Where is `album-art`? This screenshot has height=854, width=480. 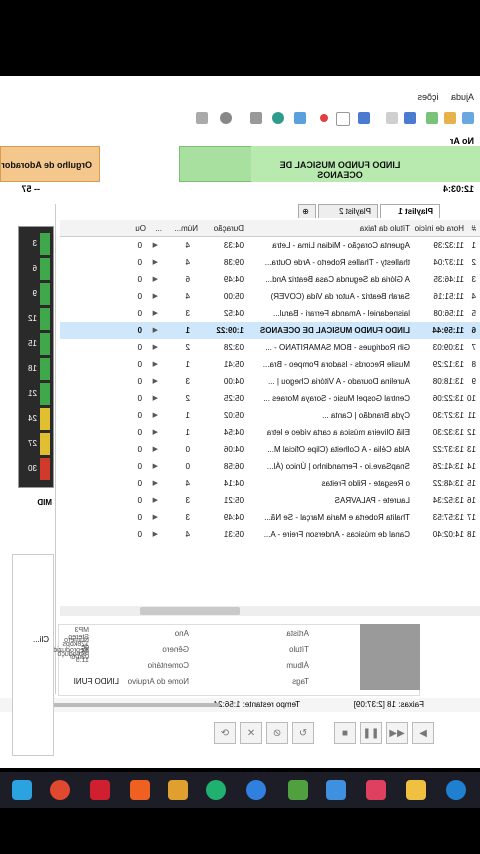
album-art is located at coordinates (390, 657).